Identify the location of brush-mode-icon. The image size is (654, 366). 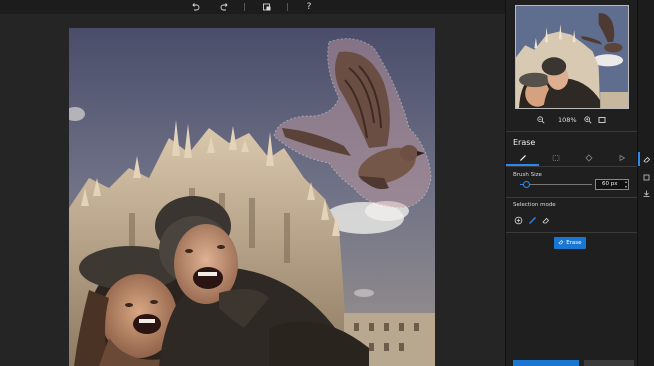
(532, 220).